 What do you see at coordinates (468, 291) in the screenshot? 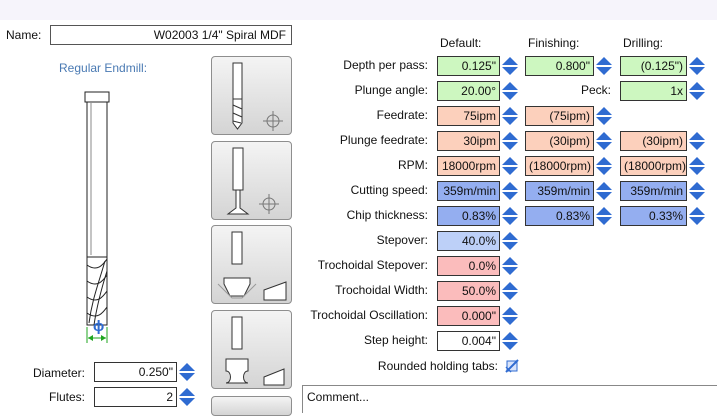
I see `trochoidal-width-default-input: 50.0%` at bounding box center [468, 291].